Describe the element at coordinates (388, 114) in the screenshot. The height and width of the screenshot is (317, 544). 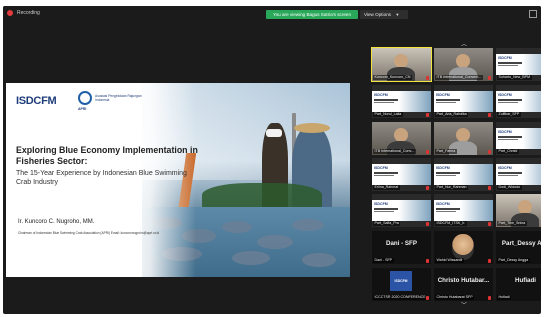
I see `participant-name-label: Part_Nurul_Laila` at that location.